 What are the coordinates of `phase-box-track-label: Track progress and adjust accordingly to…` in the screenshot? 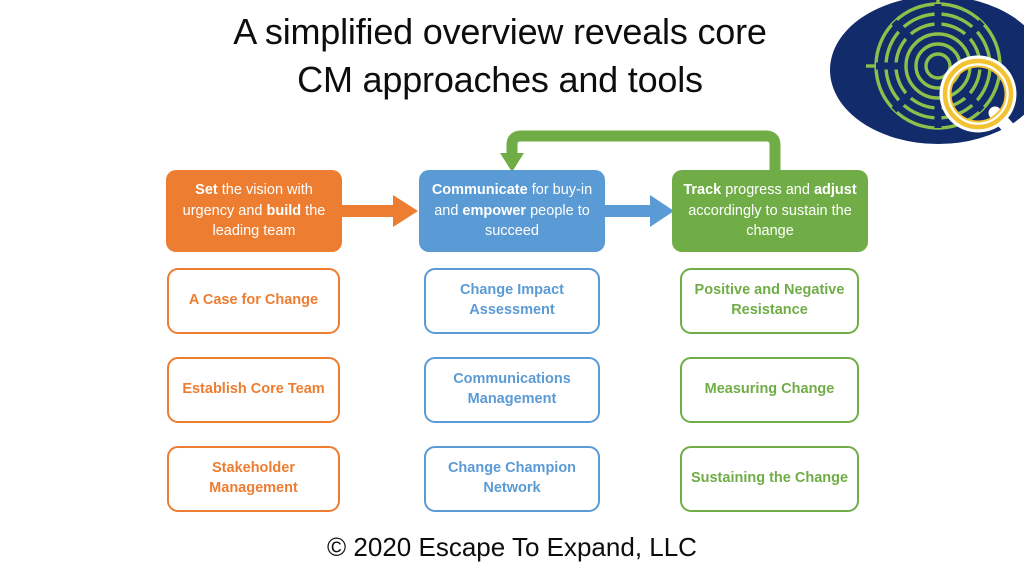 It's located at (770, 211).